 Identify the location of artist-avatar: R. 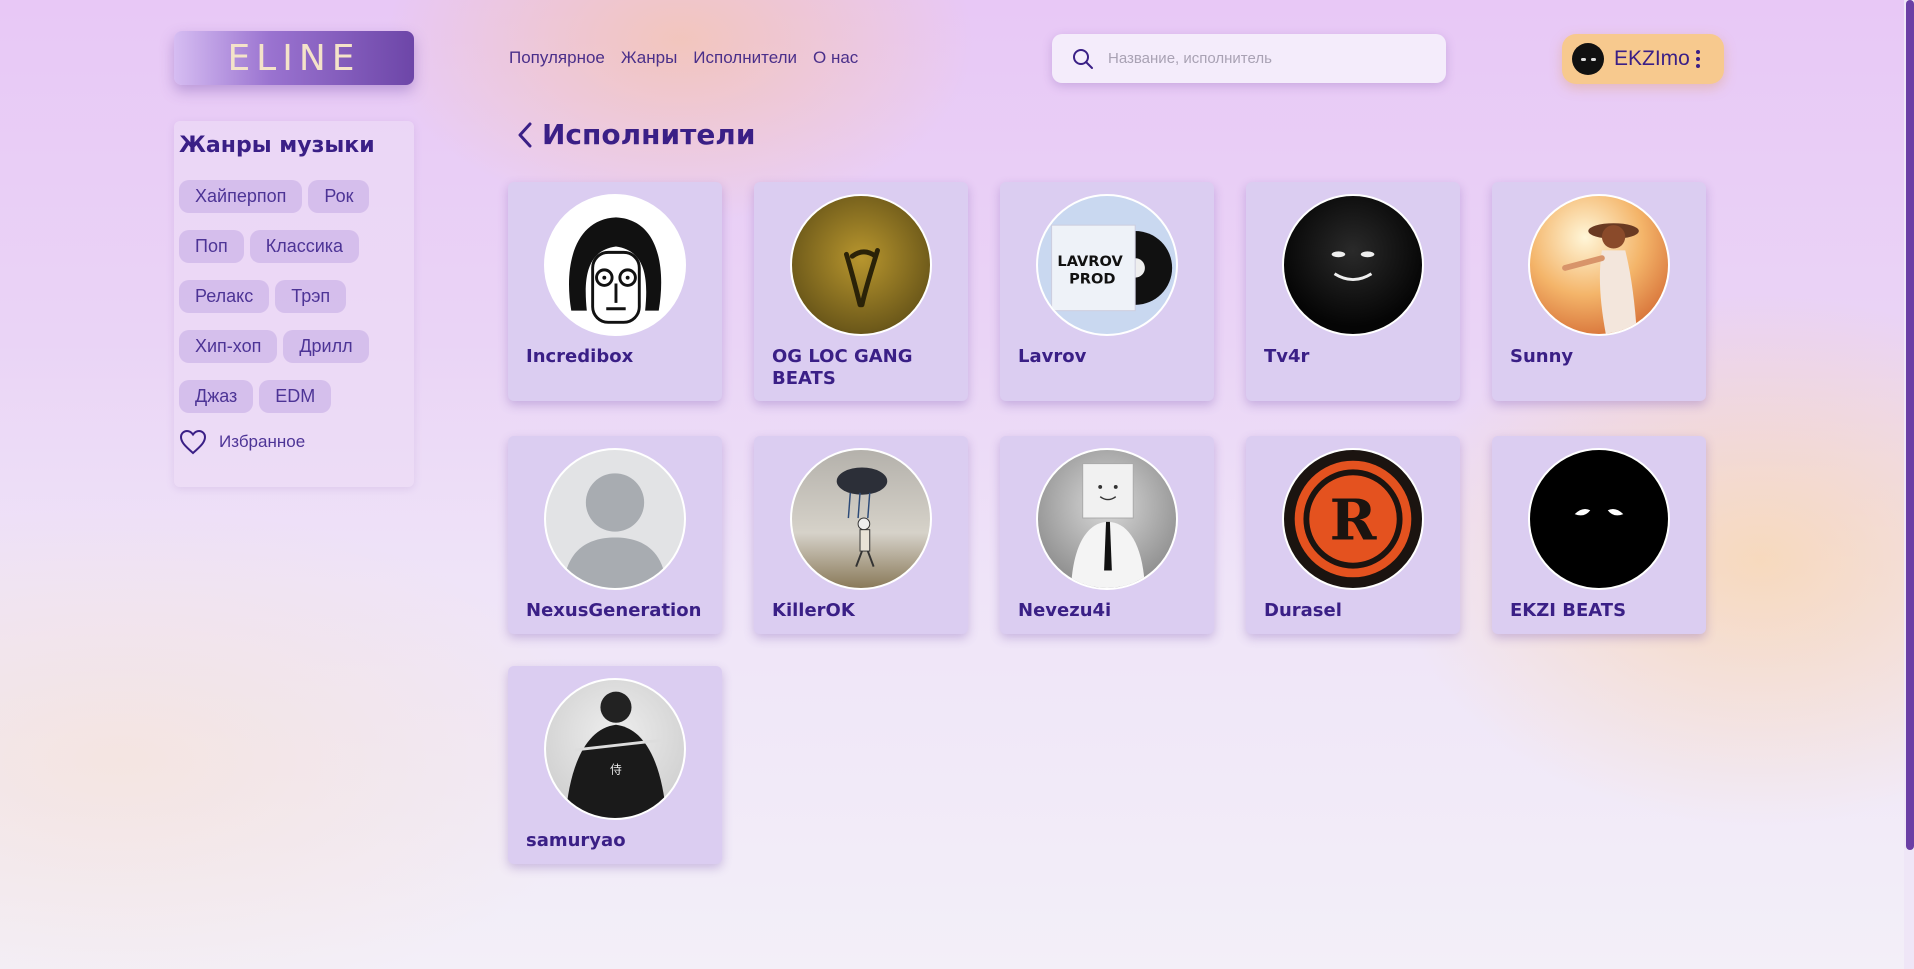
(1353, 519).